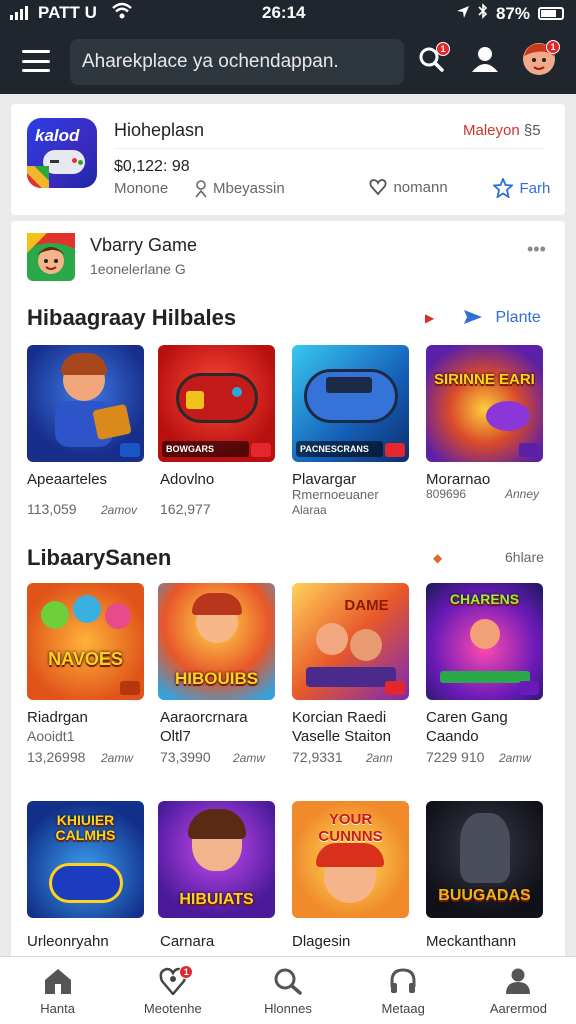 The width and height of the screenshot is (576, 1024). I want to click on profile-button, so click(485, 61).